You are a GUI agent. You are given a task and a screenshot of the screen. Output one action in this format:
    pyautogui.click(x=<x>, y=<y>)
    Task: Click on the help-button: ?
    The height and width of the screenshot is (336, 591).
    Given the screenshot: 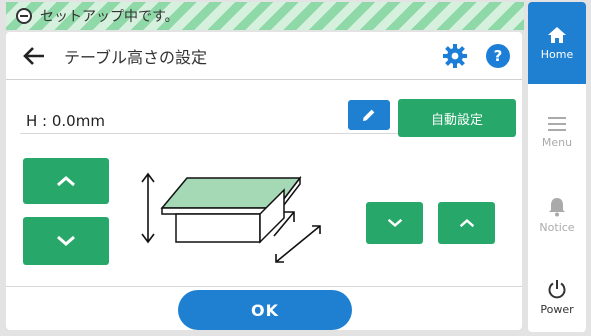 What is the action you would take?
    pyautogui.click(x=498, y=56)
    